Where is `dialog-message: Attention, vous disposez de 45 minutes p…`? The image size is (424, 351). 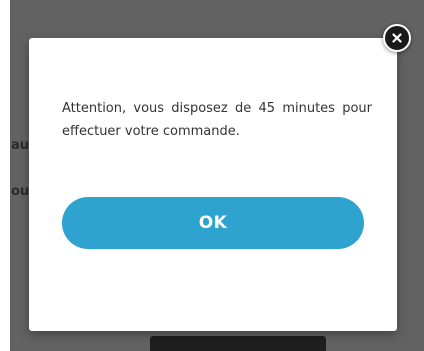 dialog-message: Attention, vous disposez de 45 minutes p… is located at coordinates (217, 120).